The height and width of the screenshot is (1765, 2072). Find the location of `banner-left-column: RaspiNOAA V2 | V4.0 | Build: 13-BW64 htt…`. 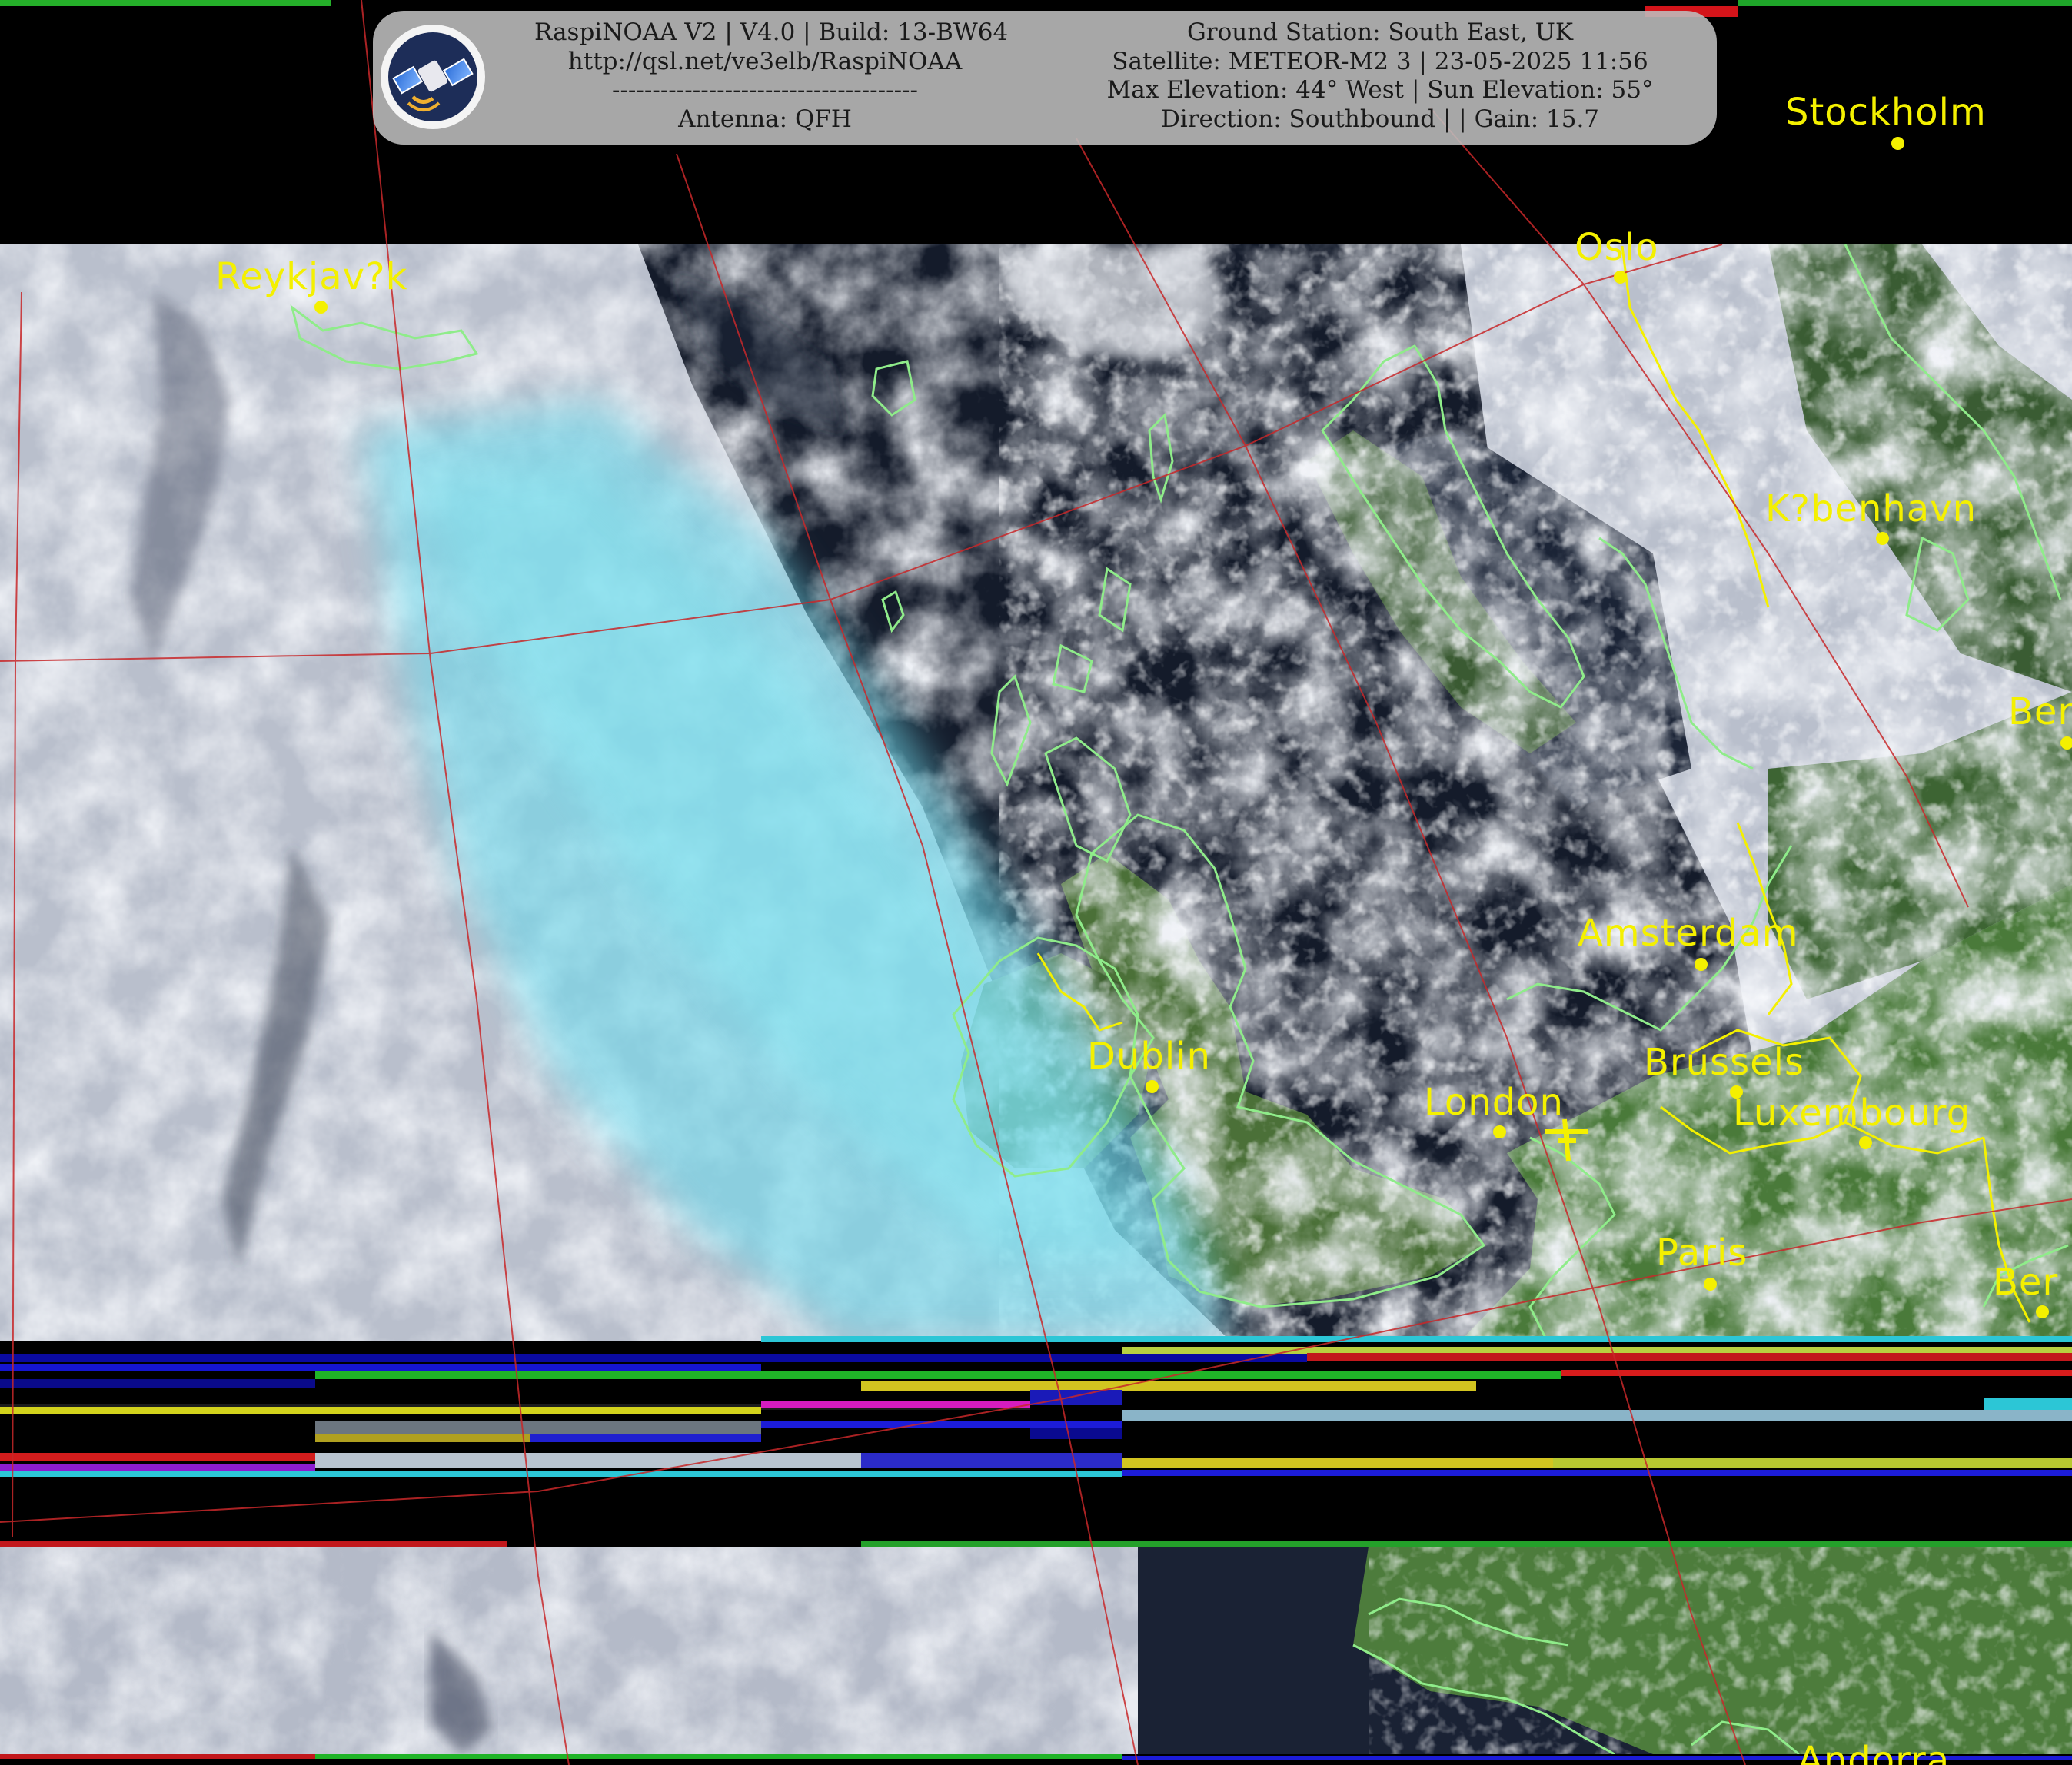

banner-left-column: RaspiNOAA V2 | V4.0 | Build: 13-BW64 htt… is located at coordinates (771, 76).